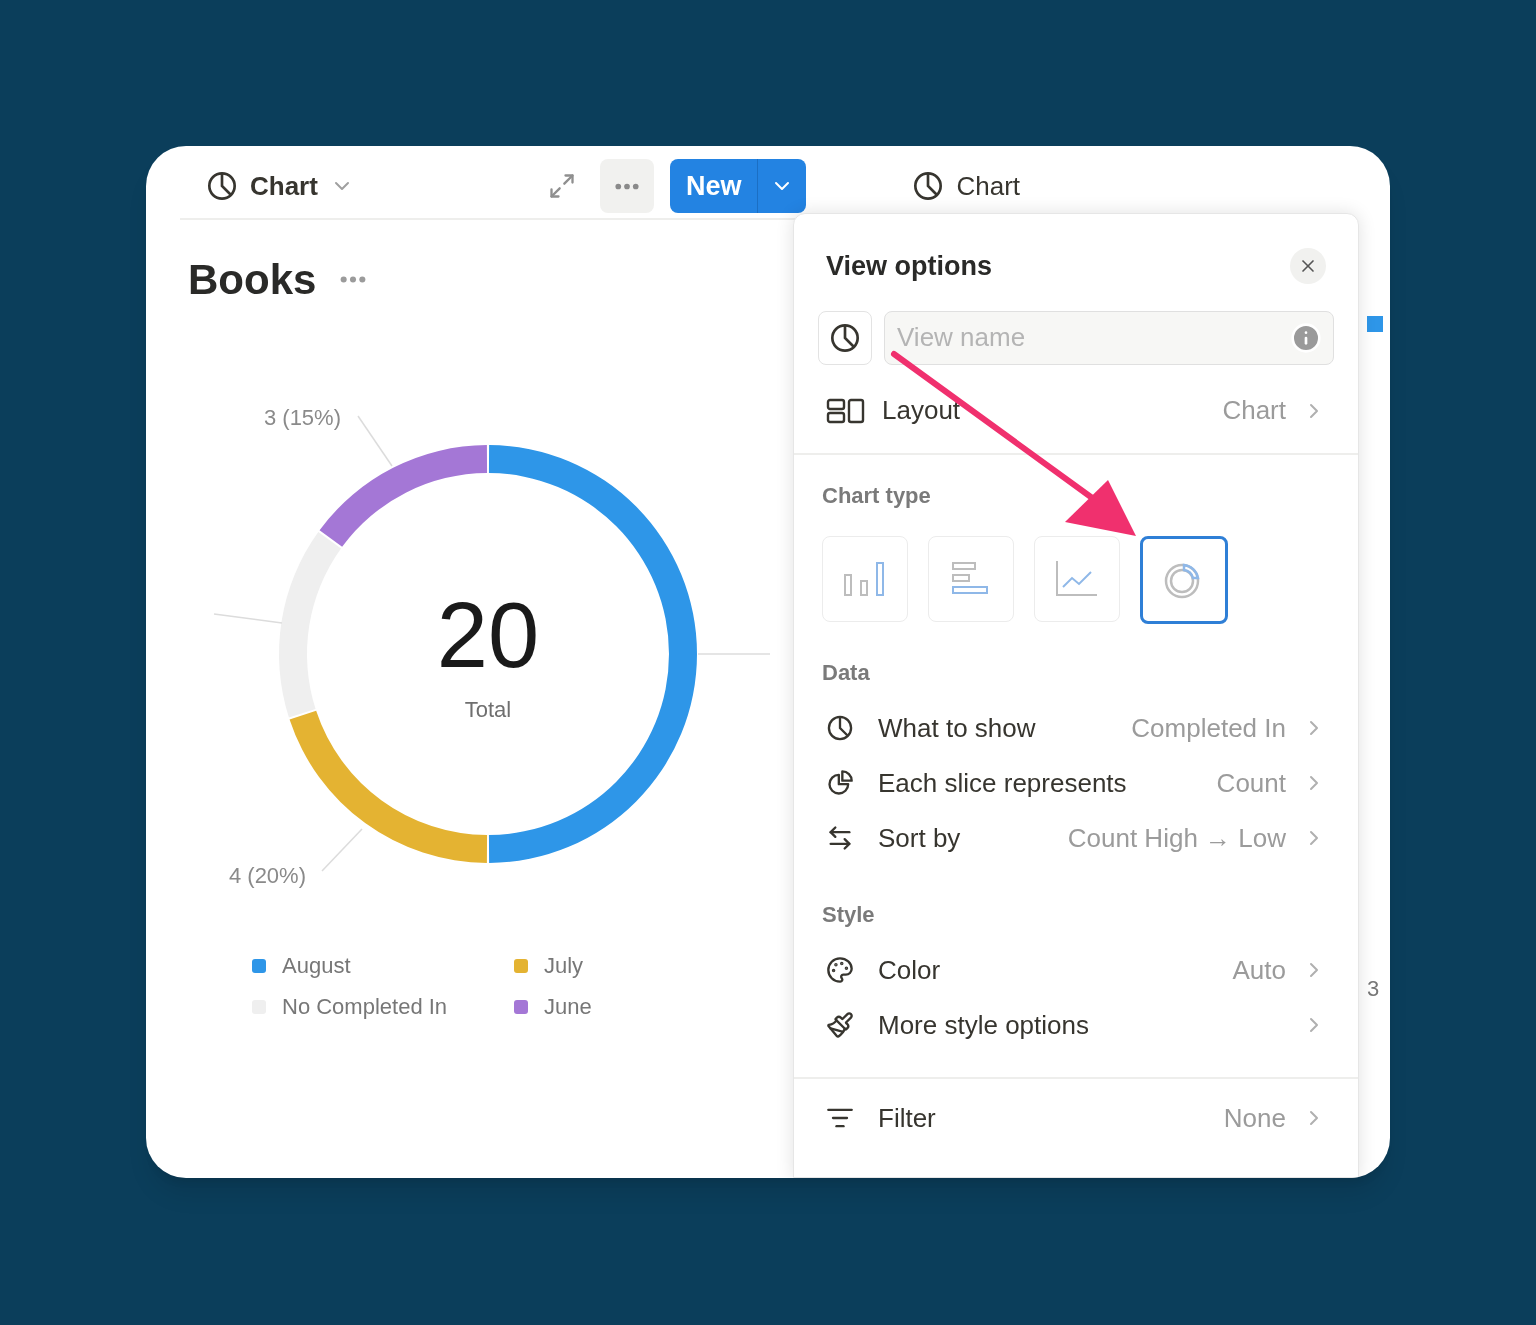  I want to click on more-button, so click(626, 186).